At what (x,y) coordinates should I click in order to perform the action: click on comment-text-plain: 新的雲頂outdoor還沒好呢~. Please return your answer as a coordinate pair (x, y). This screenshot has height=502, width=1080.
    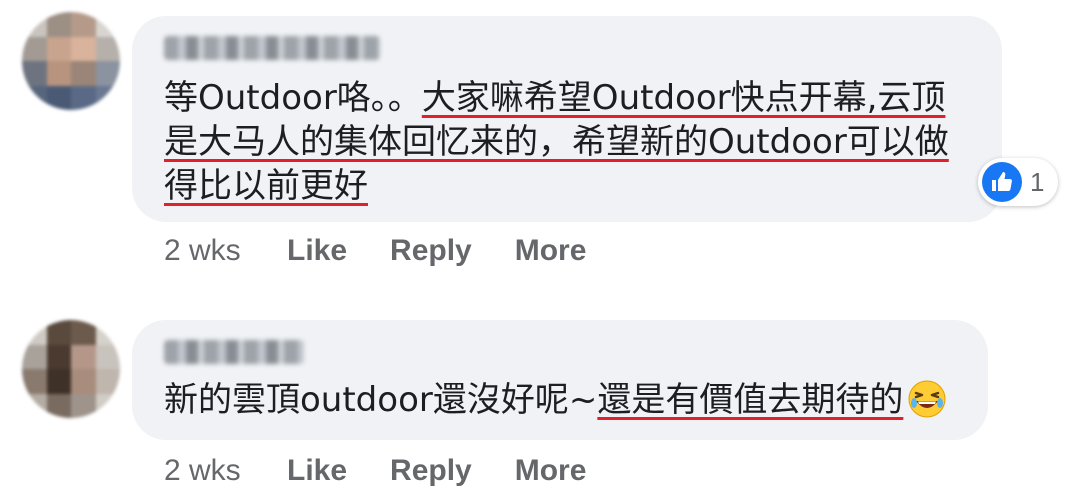
    Looking at the image, I should click on (381, 400).